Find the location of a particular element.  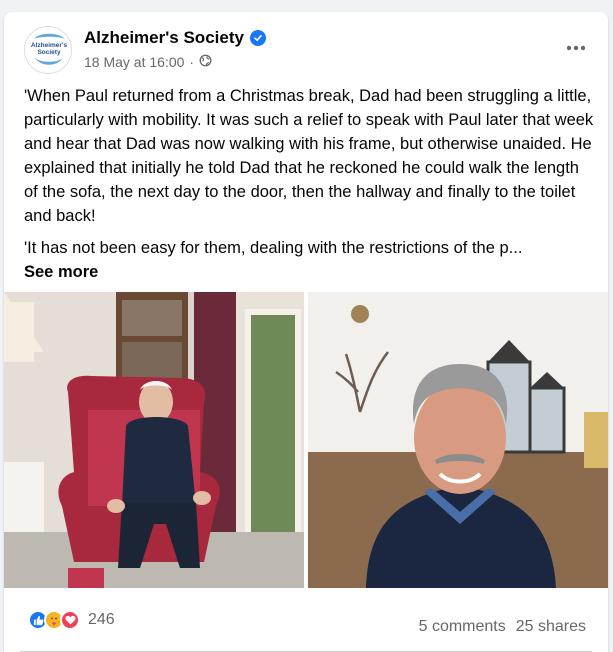

page-avatar: Alzheimer's Society is located at coordinates (48, 50).